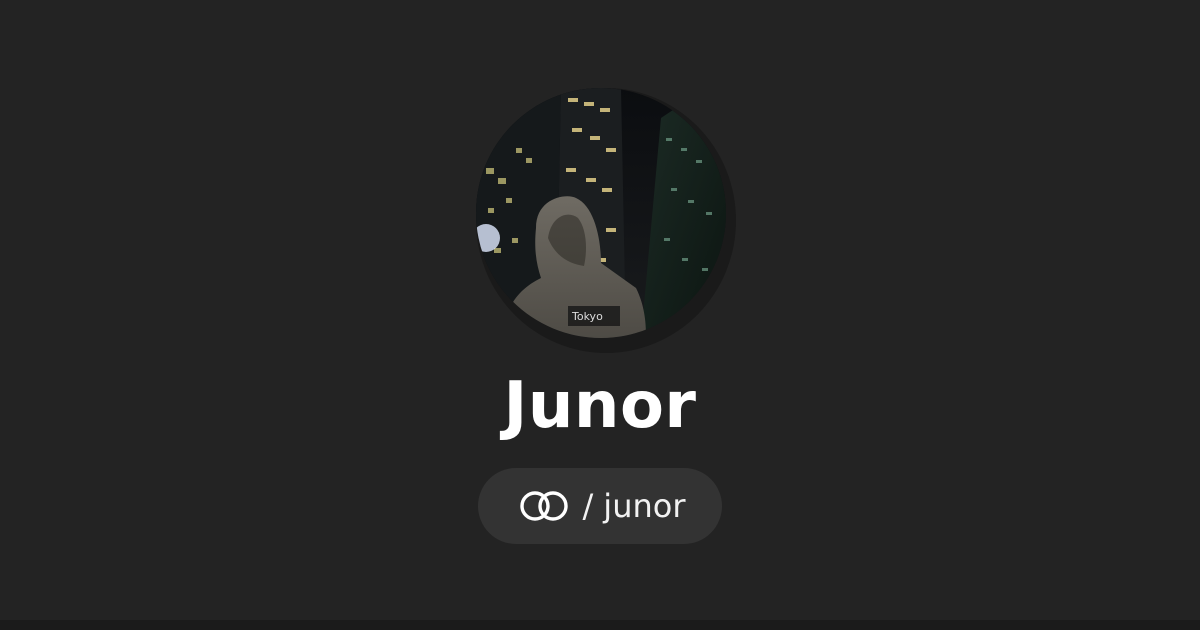 This screenshot has height=630, width=1200. What do you see at coordinates (543, 506) in the screenshot?
I see `linked-rings-icon` at bounding box center [543, 506].